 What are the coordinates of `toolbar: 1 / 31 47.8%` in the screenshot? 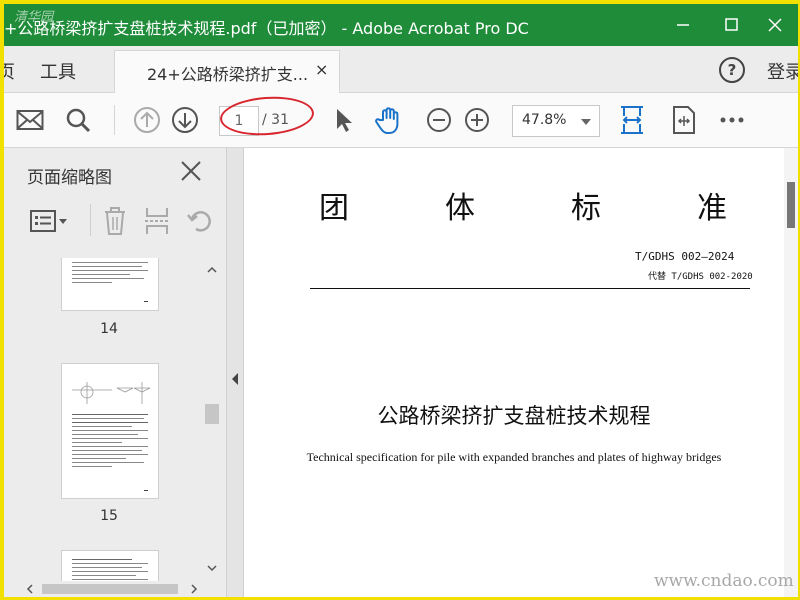 It's located at (401, 120).